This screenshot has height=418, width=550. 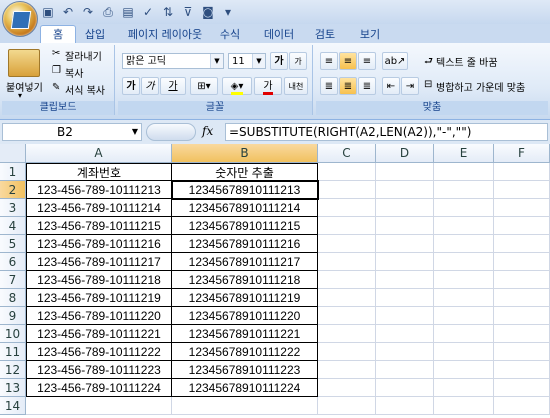 What do you see at coordinates (405, 262) in the screenshot?
I see `cell-d6` at bounding box center [405, 262].